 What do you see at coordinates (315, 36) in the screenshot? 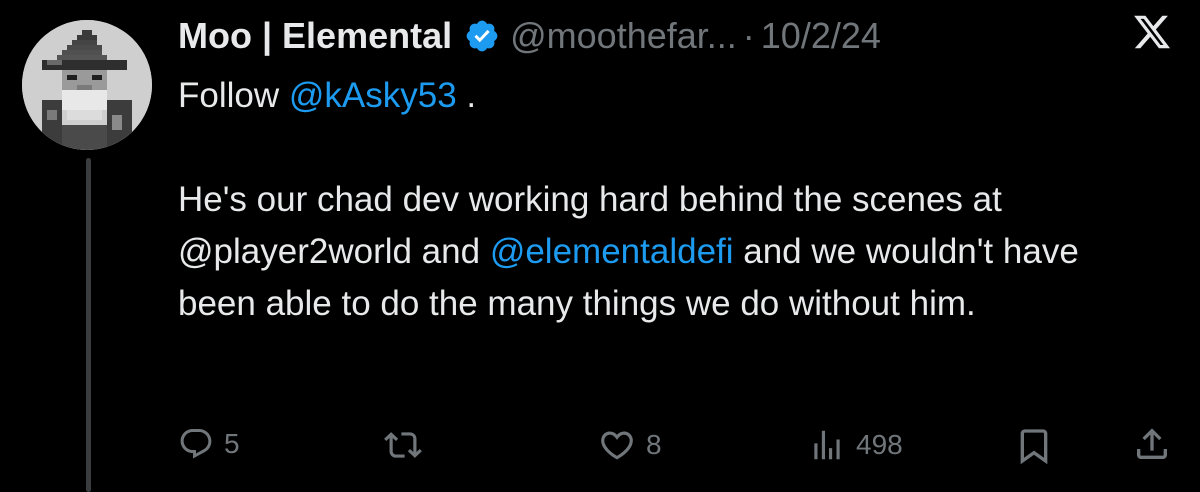
I see `author-display-name: Moo | Elemental` at bounding box center [315, 36].